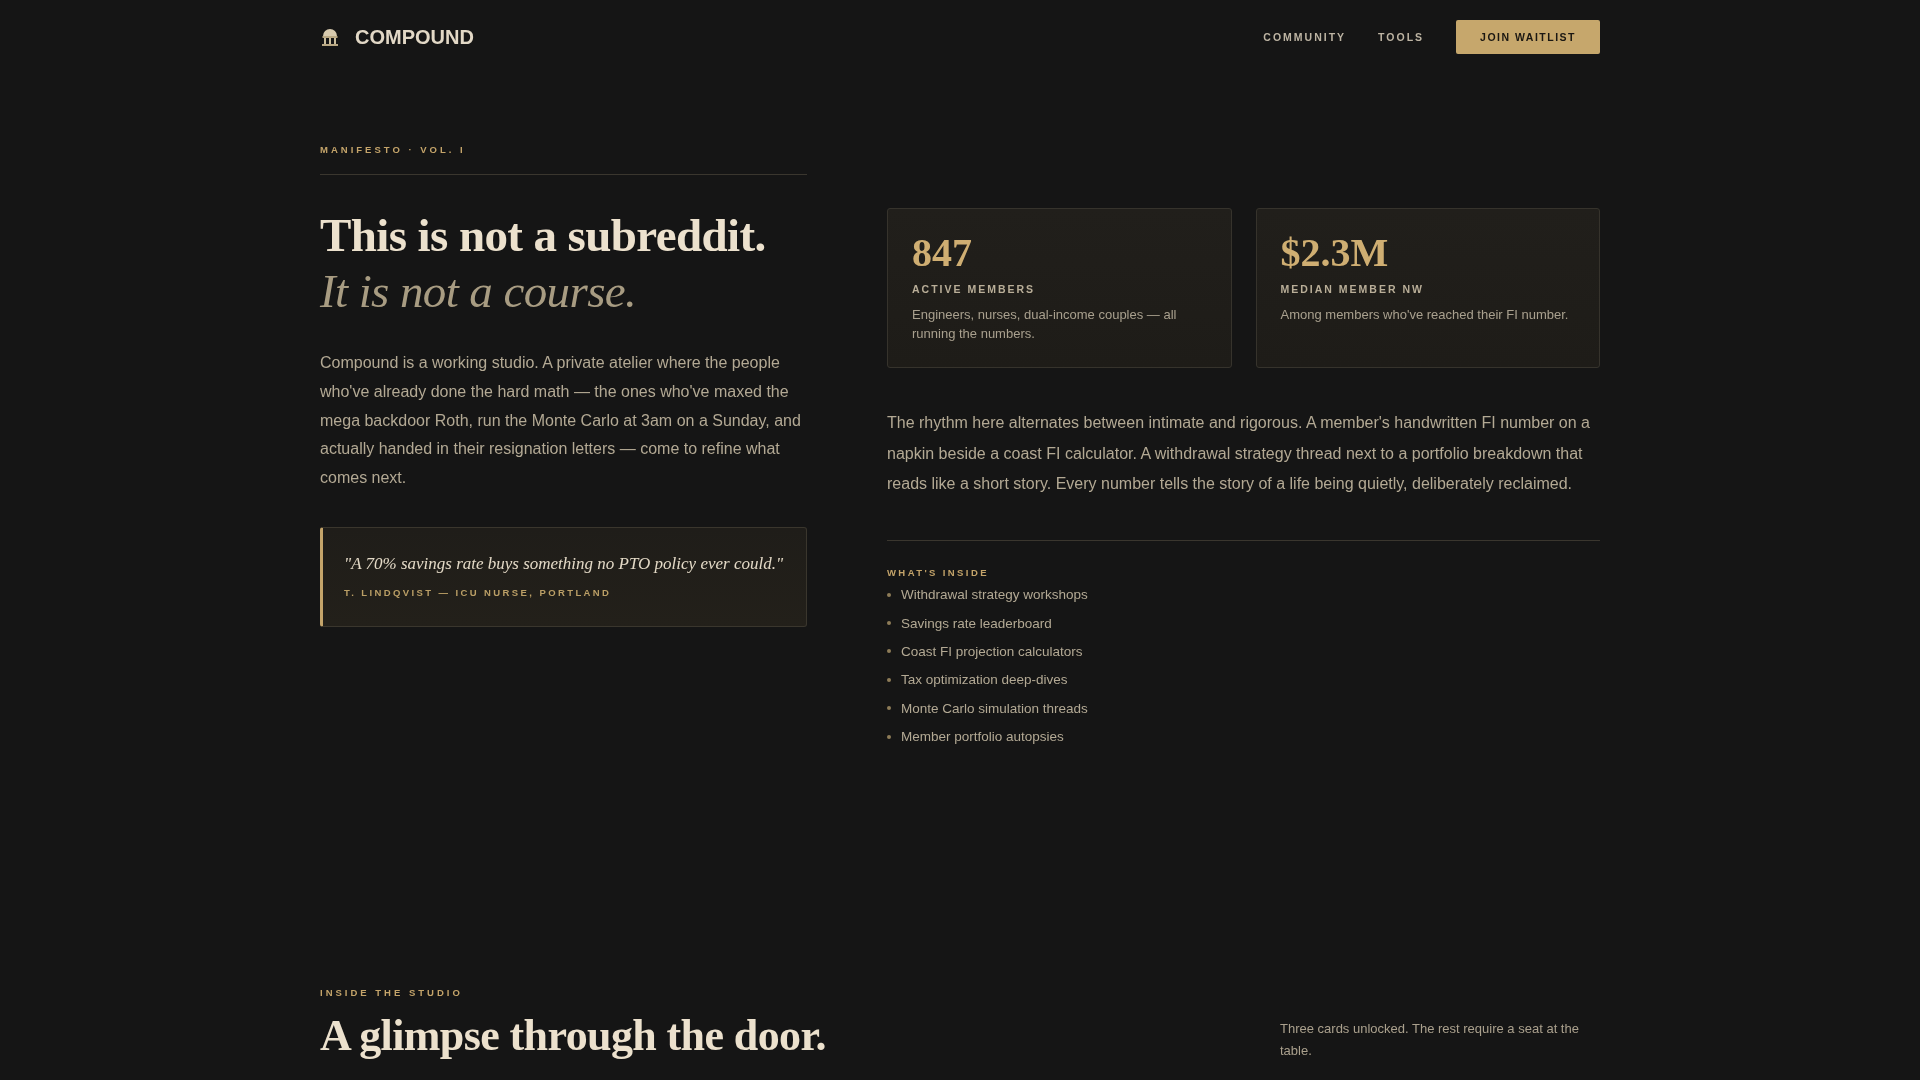 The height and width of the screenshot is (1080, 1920). What do you see at coordinates (1239, 453) in the screenshot?
I see `rhythm-paragraph: The rhythm here alternates between intimate and rigorous. A member's handwritten FI number on a napkin beside a coast FI calculator. A withdrawal strategy thread next to a portfolio breakdown that reads like a short story. Every number tells the story of a life being quietly, deliberately reclaimed.` at bounding box center [1239, 453].